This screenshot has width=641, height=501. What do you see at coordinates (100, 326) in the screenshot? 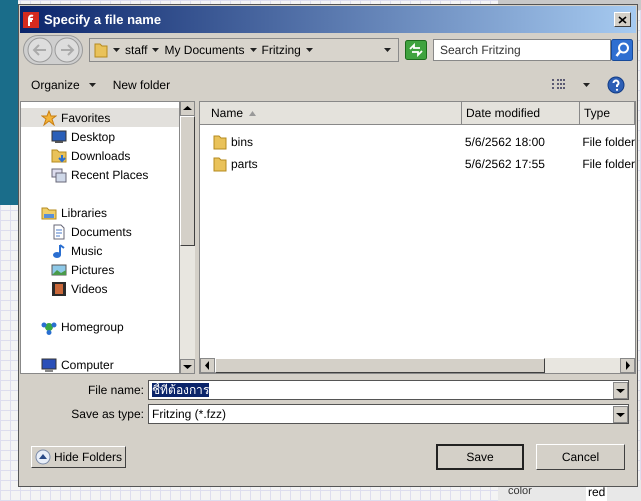
I see `navigation-item: Homegroup` at bounding box center [100, 326].